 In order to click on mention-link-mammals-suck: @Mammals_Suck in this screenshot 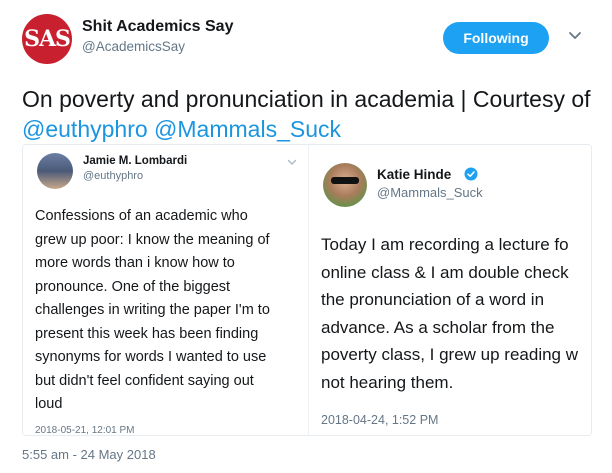, I will do `click(247, 129)`.